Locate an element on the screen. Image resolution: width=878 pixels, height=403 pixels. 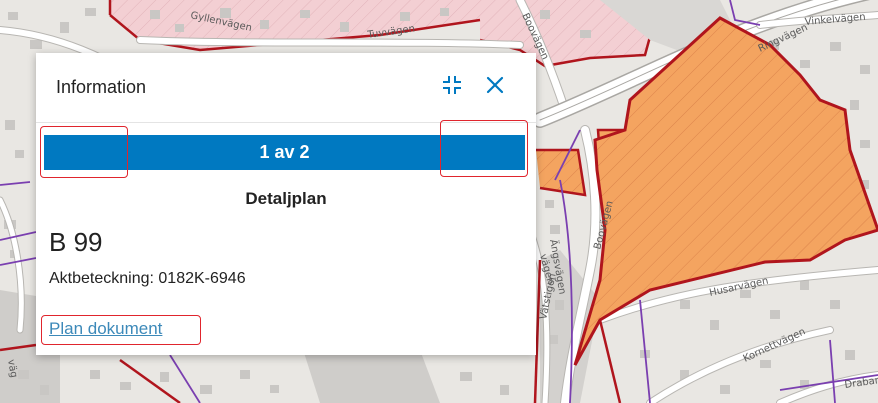
collapse-arrows-icon is located at coordinates (452, 87).